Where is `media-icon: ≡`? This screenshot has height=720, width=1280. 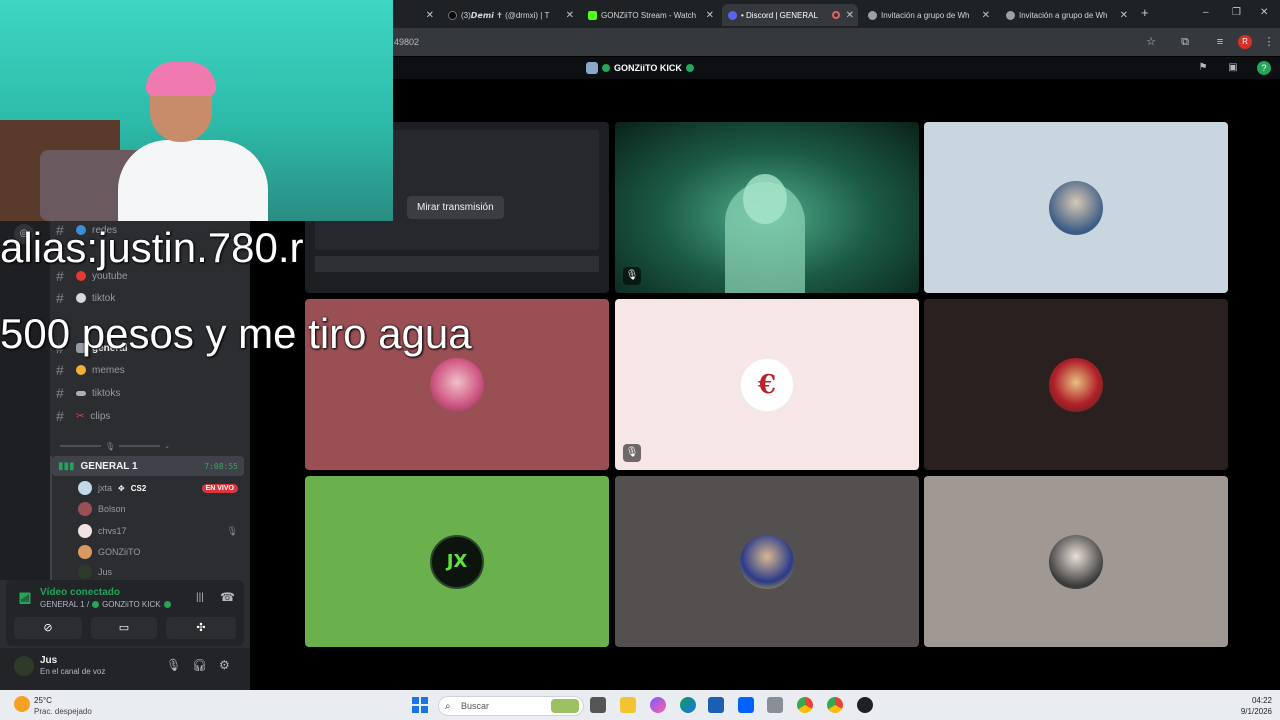
media-icon: ≡ is located at coordinates (1220, 42).